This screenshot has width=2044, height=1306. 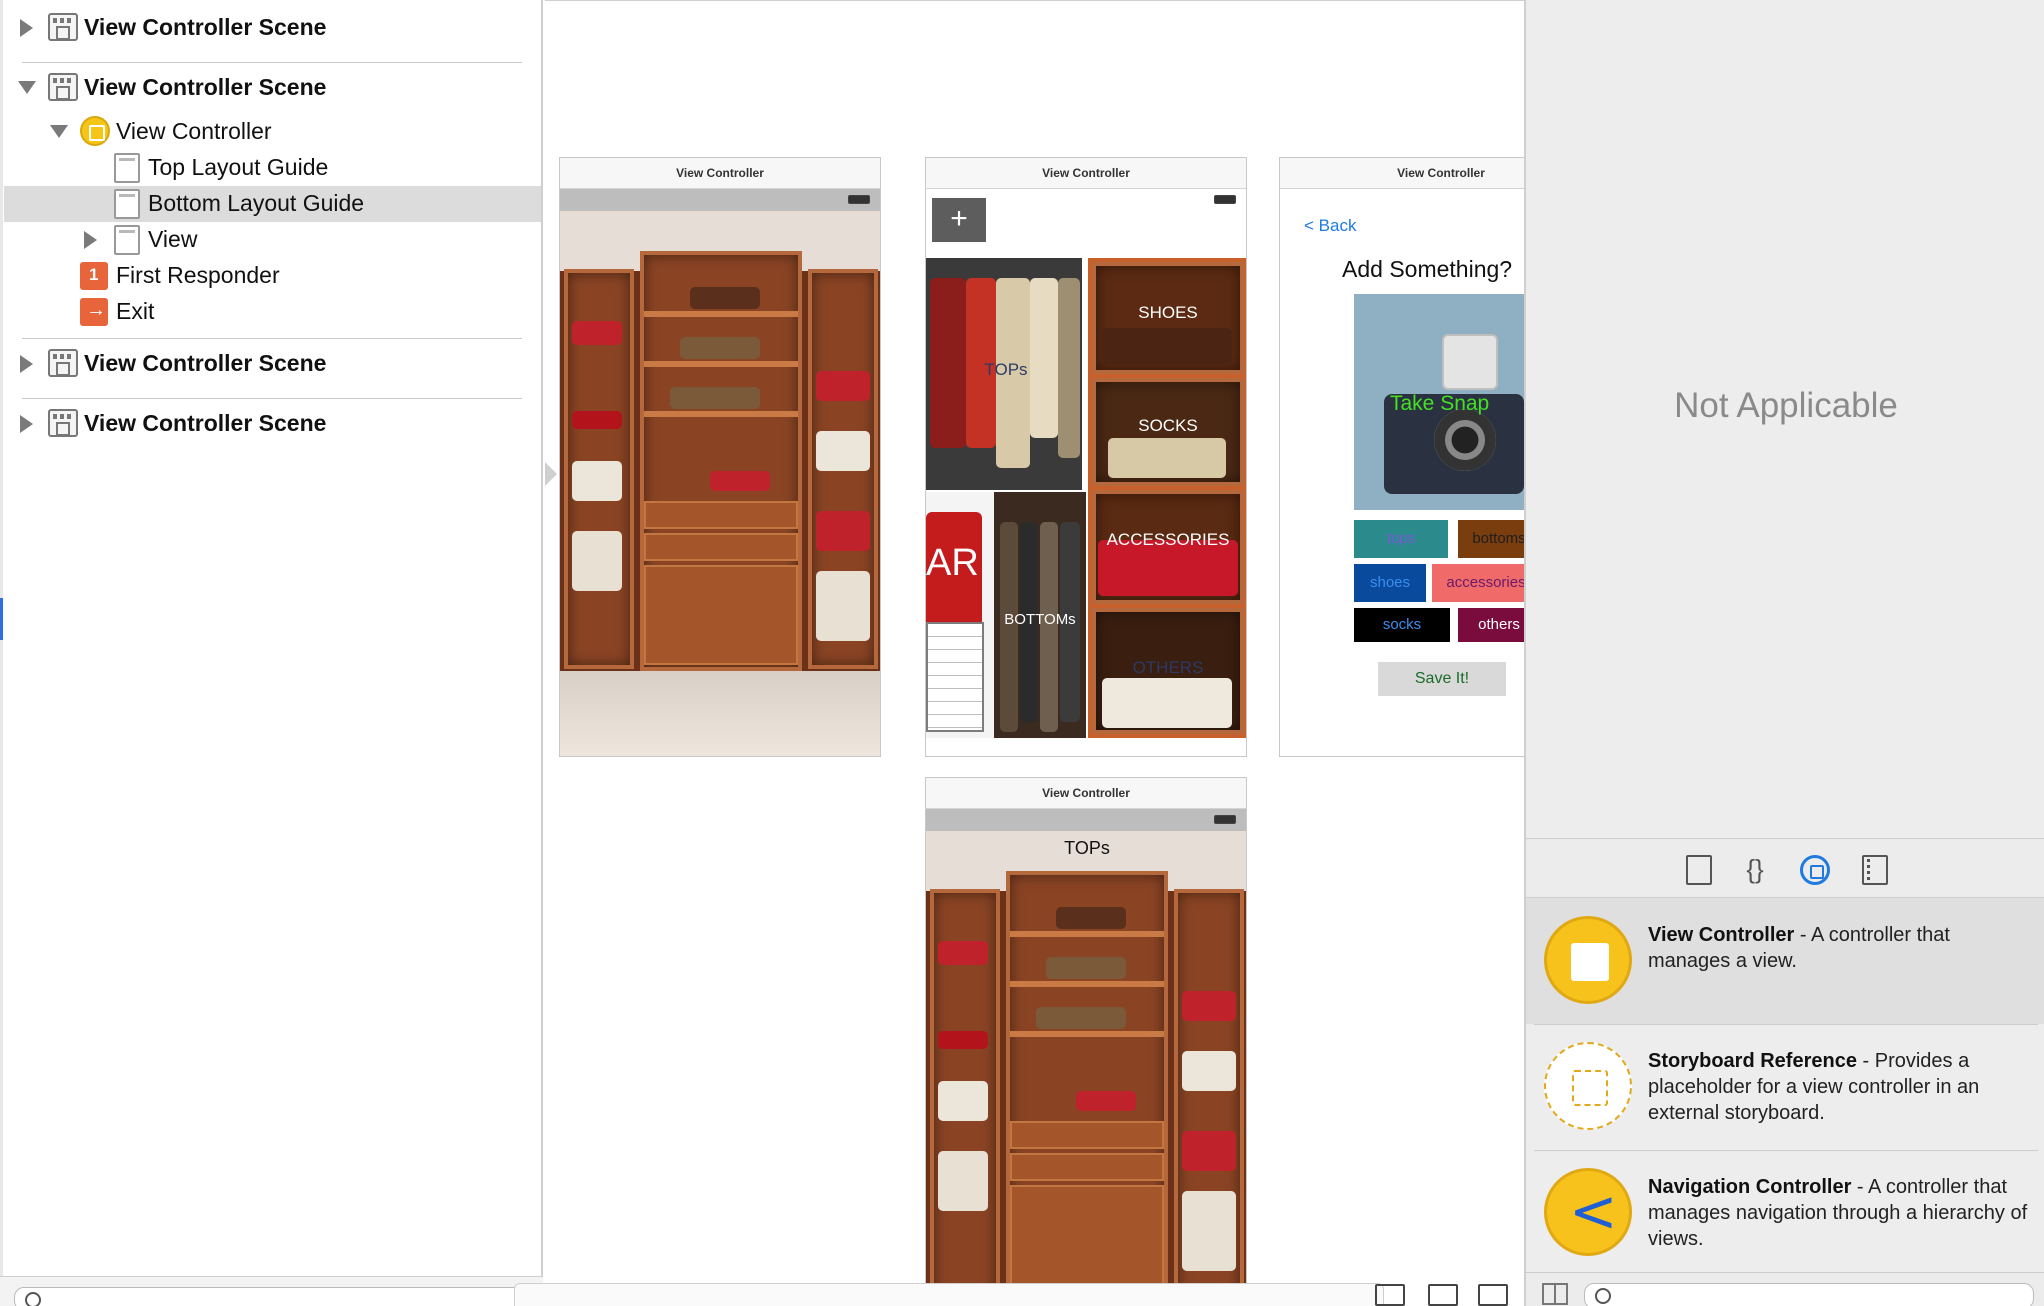 I want to click on scene-1-view-controller: View Controller, so click(x=720, y=457).